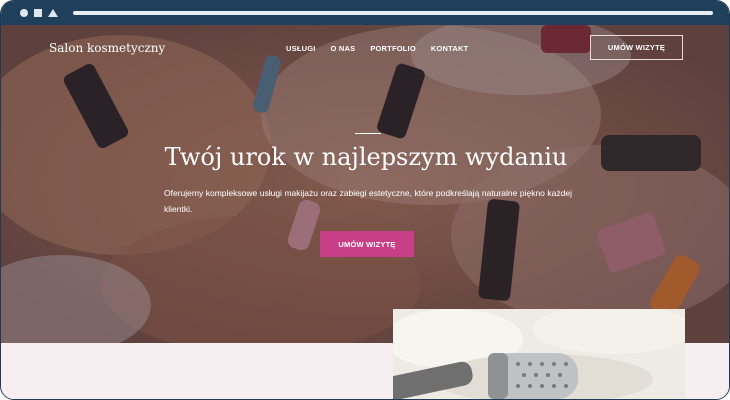 This screenshot has height=400, width=730. What do you see at coordinates (367, 244) in the screenshot?
I see `book-appointment-hero-button: UMÓW WIZYTĘ` at bounding box center [367, 244].